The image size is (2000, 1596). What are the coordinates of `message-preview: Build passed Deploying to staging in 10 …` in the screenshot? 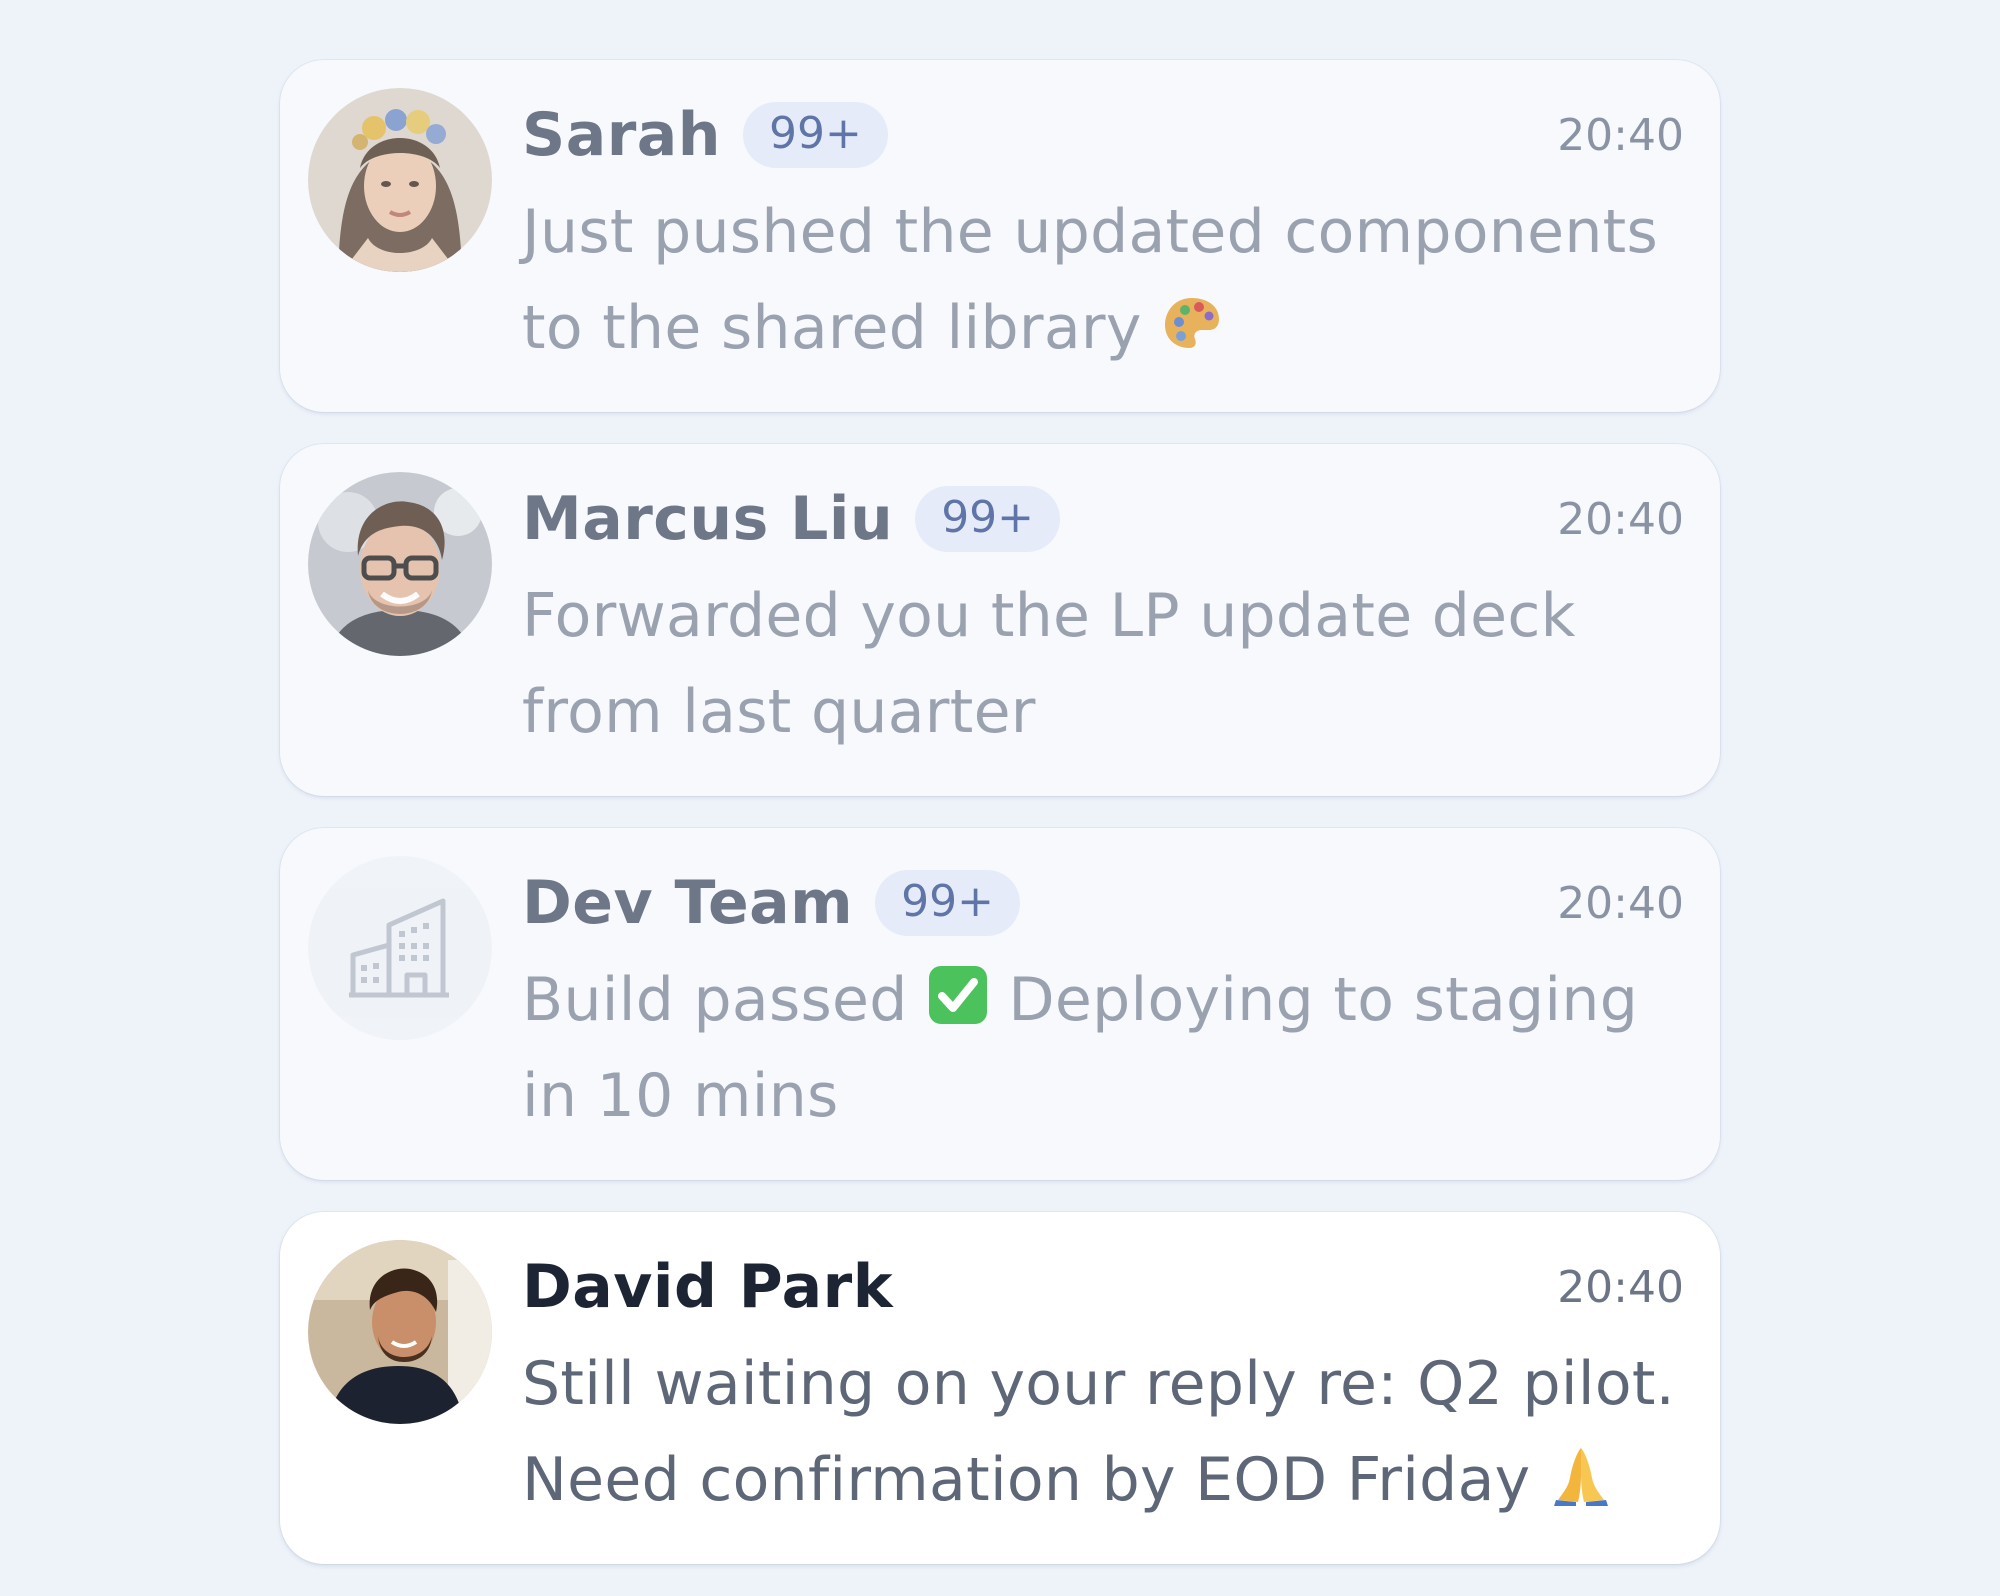 It's located at (1103, 1048).